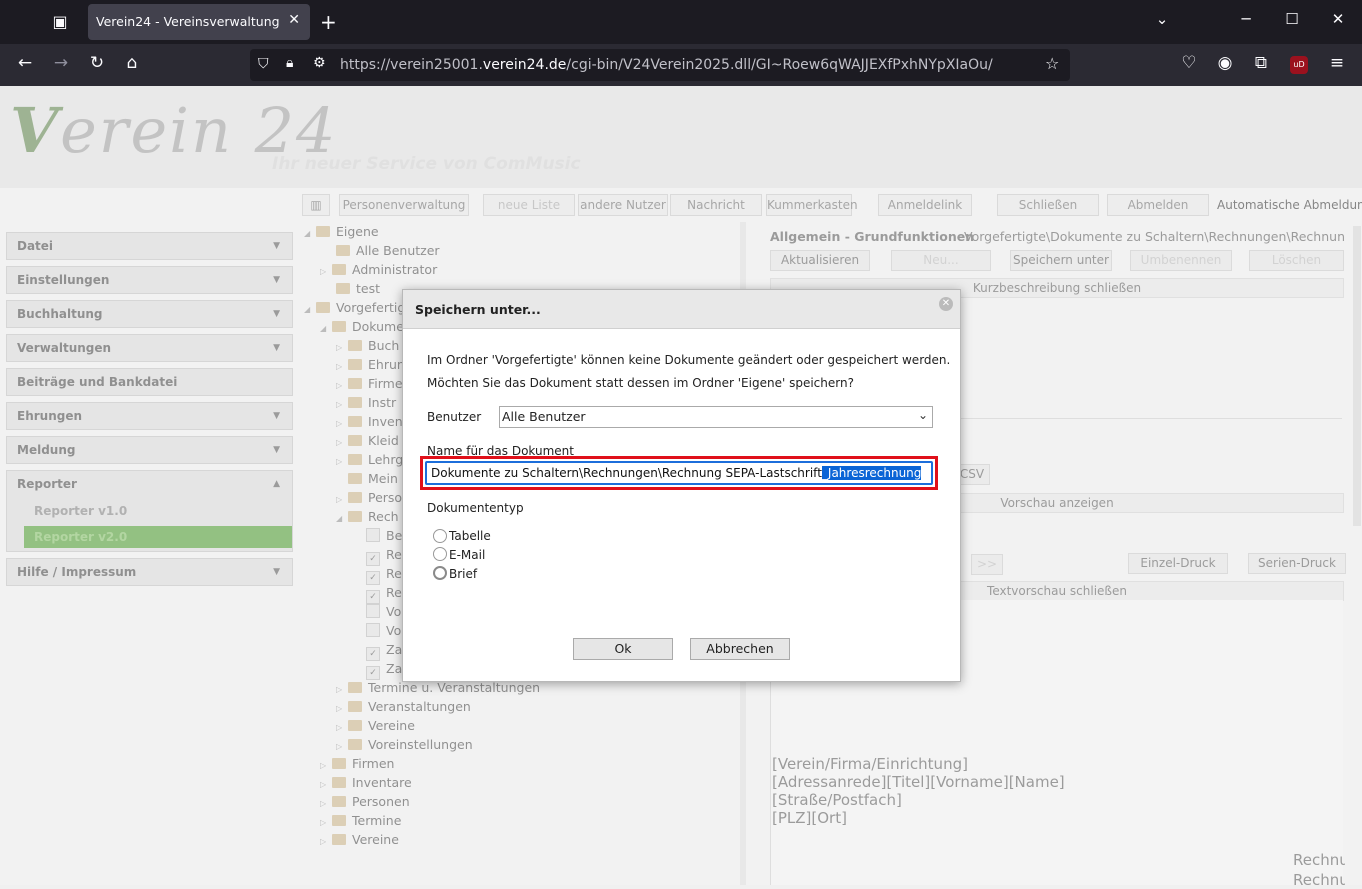  Describe the element at coordinates (1189, 63) in the screenshot. I see `pocket-icon: ♡` at that location.